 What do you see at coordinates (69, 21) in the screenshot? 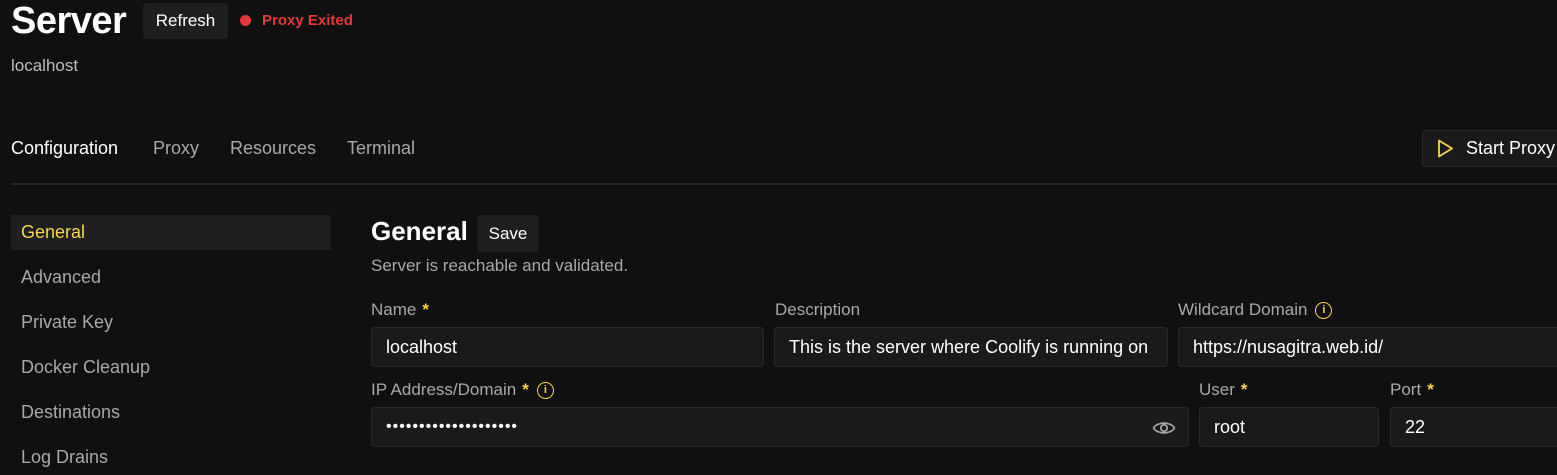
I see `page-title: Server` at bounding box center [69, 21].